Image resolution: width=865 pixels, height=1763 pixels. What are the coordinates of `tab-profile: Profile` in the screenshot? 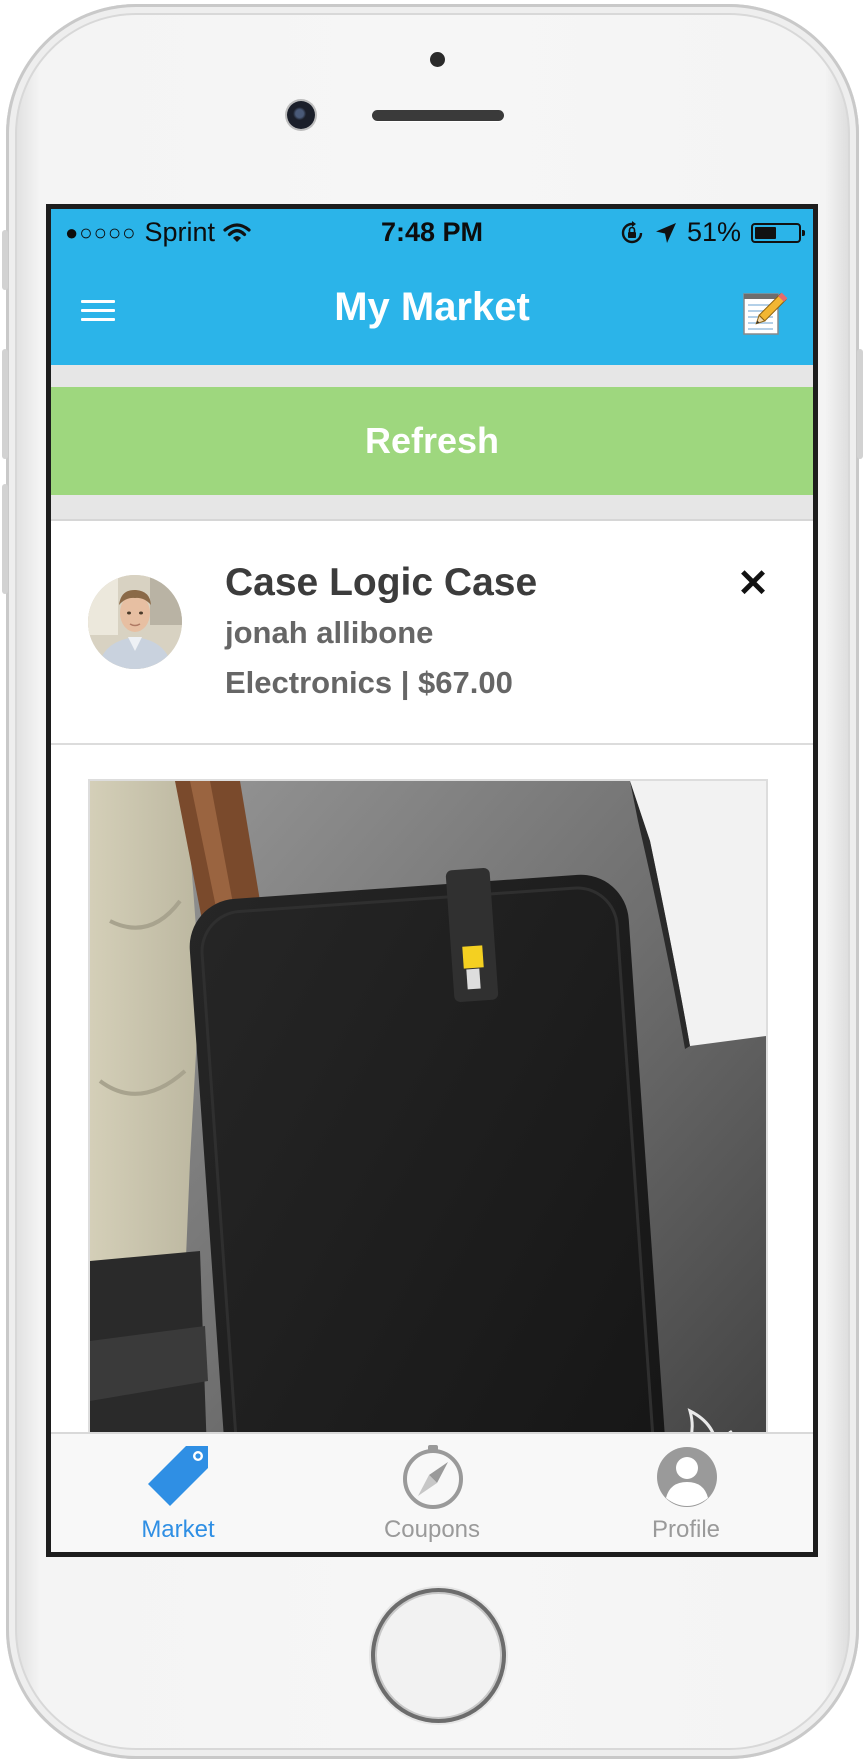 It's located at (686, 1493).